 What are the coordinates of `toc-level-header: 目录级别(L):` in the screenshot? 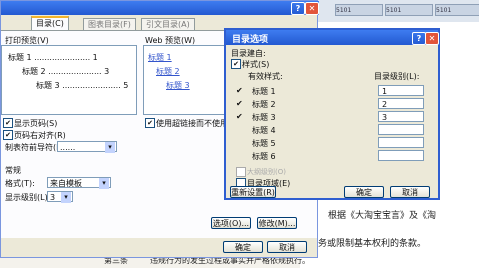 It's located at (397, 76).